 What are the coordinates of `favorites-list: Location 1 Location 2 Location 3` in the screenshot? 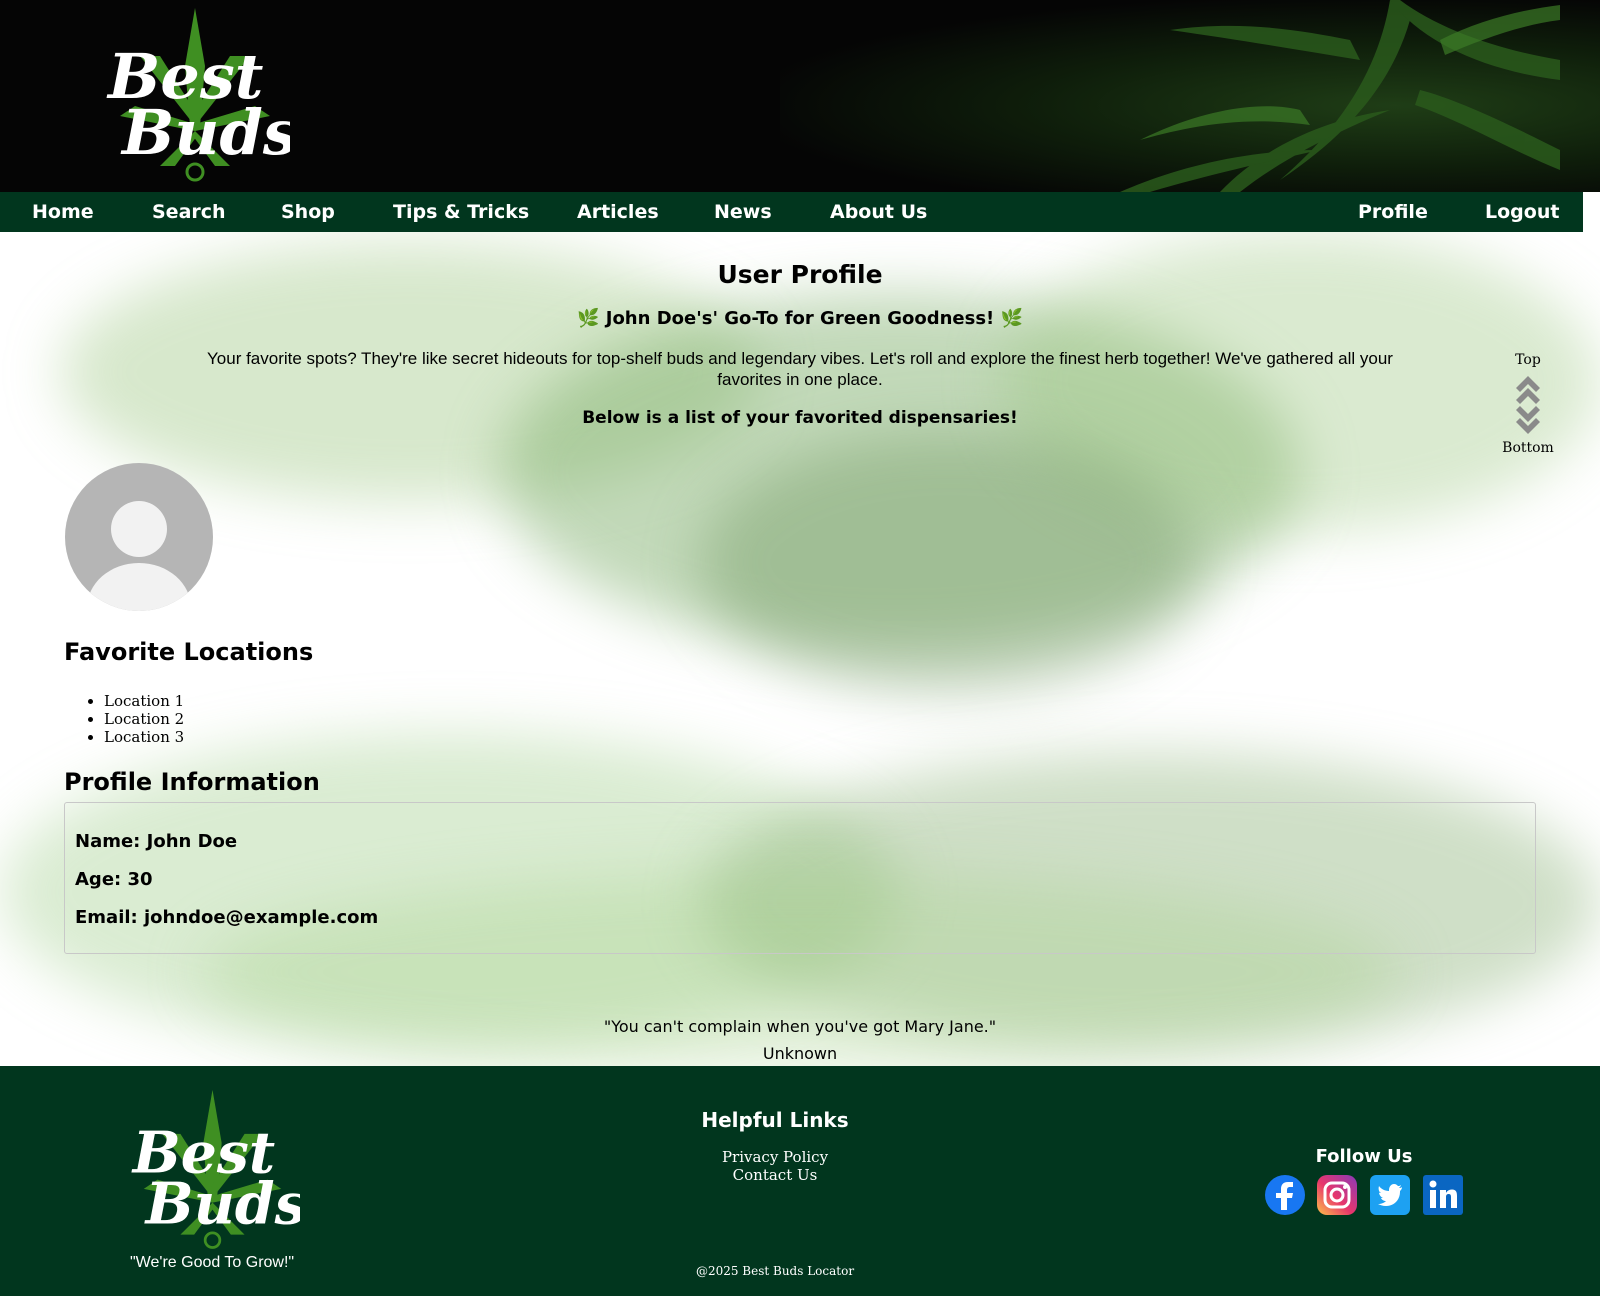 It's located at (144, 719).